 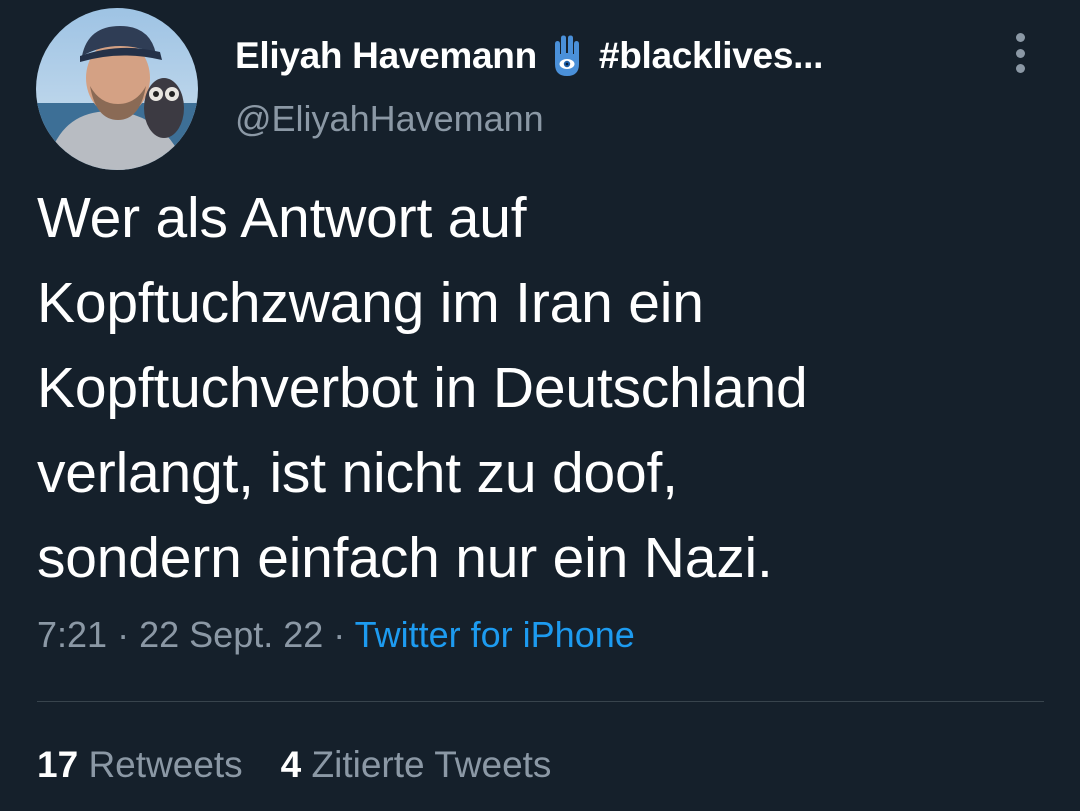 I want to click on retweets-count: 17, so click(x=58, y=764).